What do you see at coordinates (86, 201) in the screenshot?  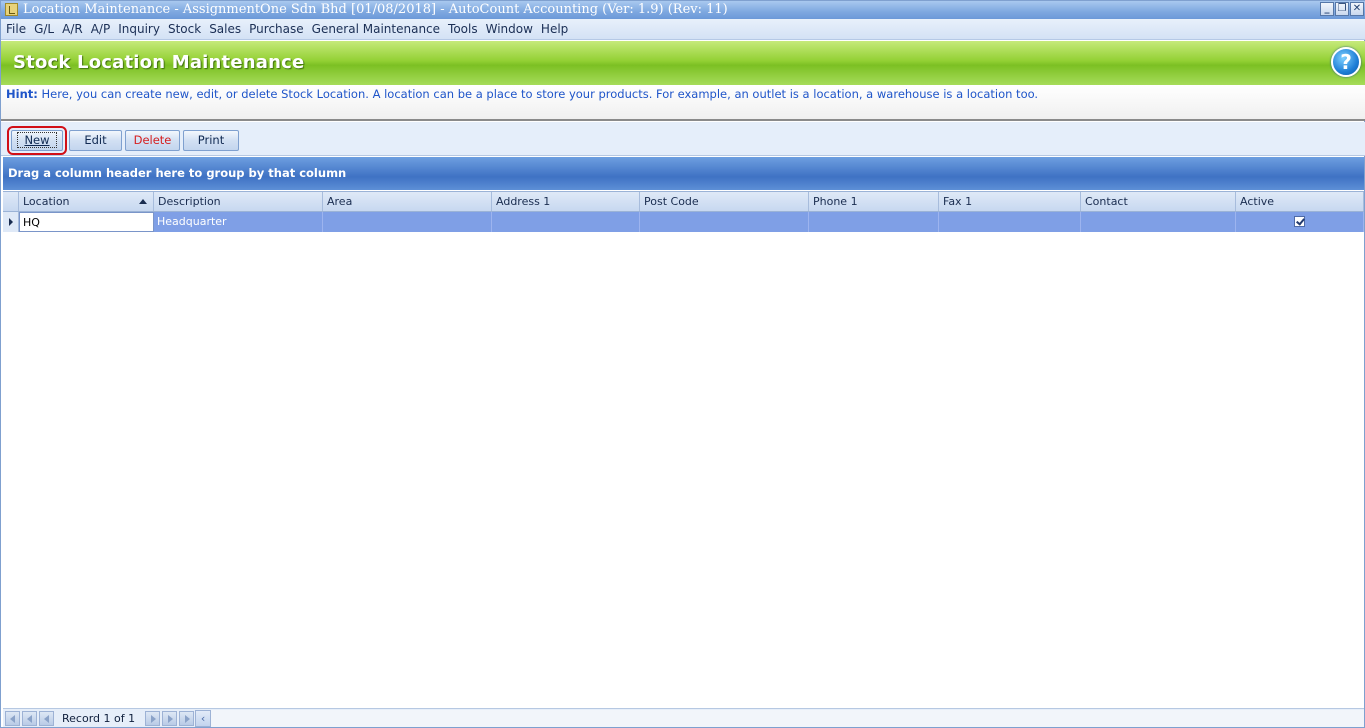 I see `column-header-location: Location` at bounding box center [86, 201].